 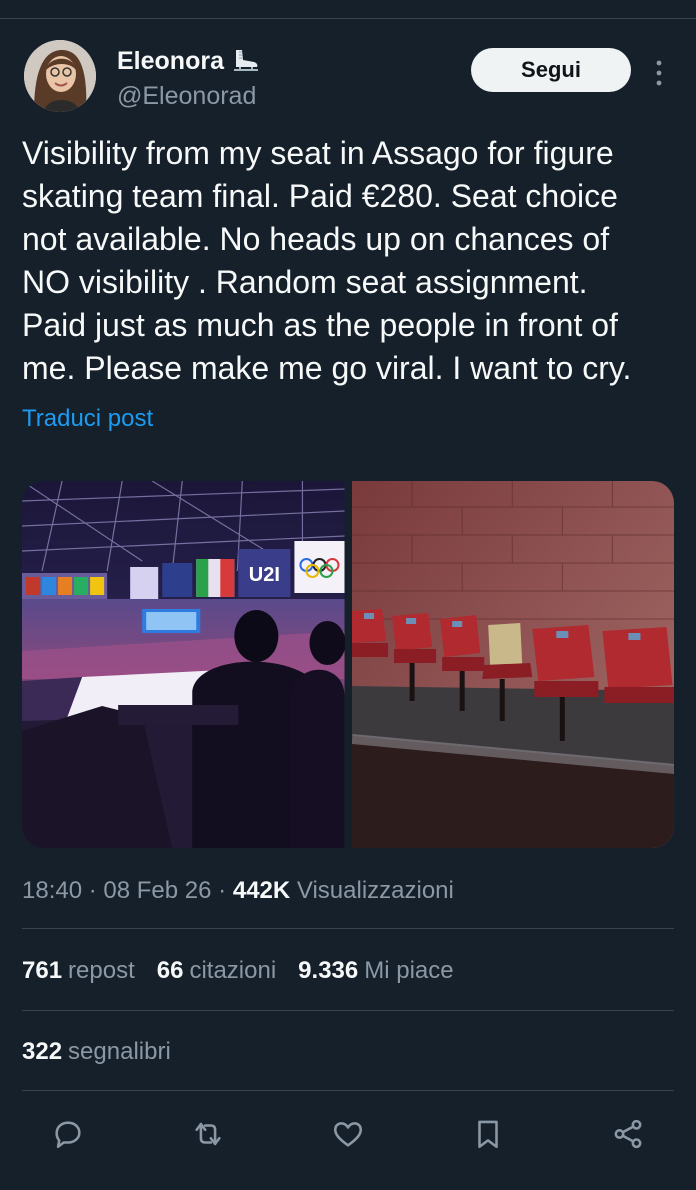 I want to click on like-icon, so click(x=348, y=1134).